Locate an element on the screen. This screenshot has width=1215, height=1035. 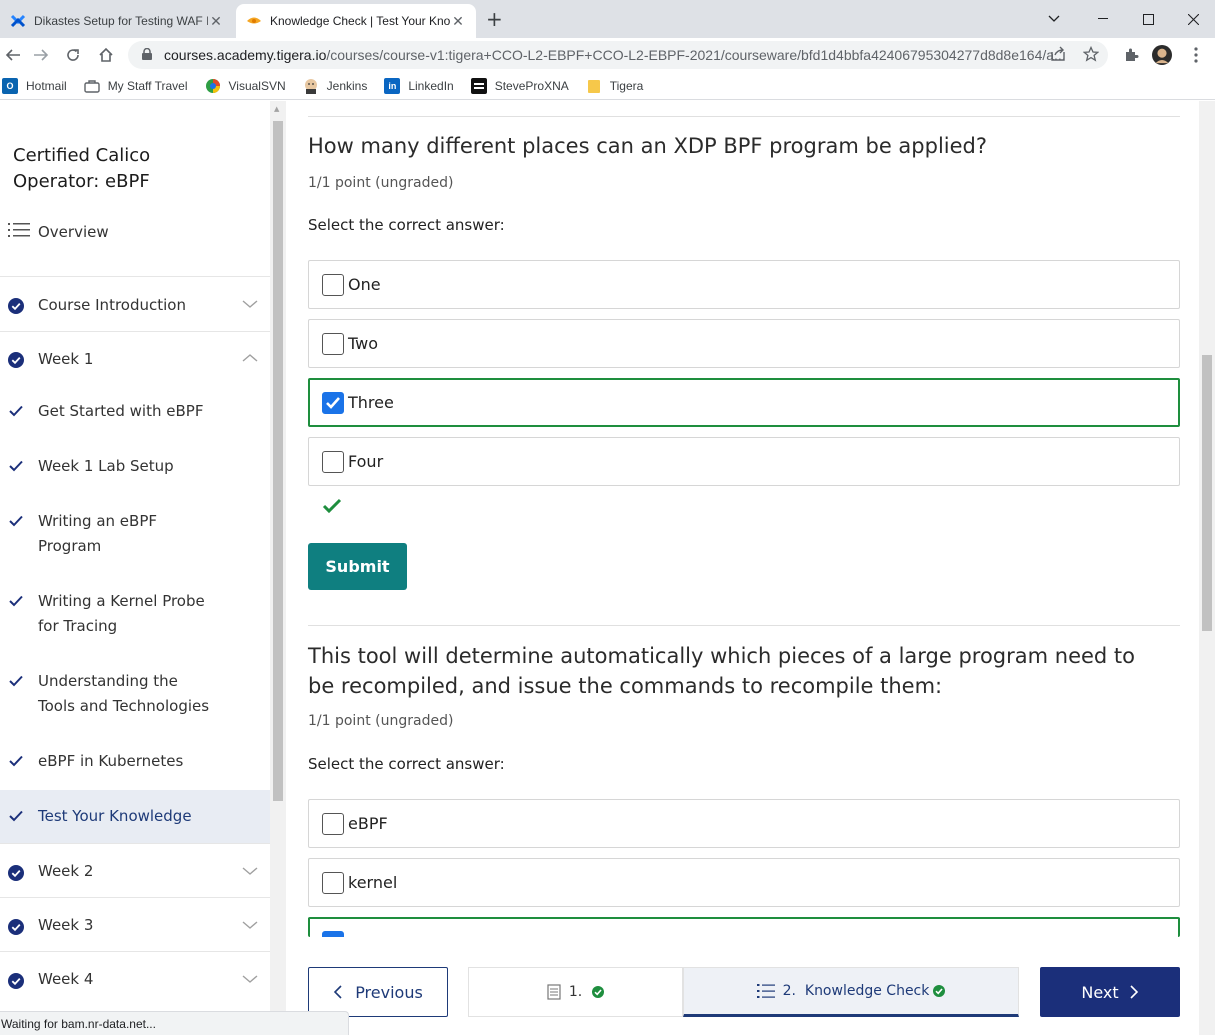
minimize-button is located at coordinates (1103, 19).